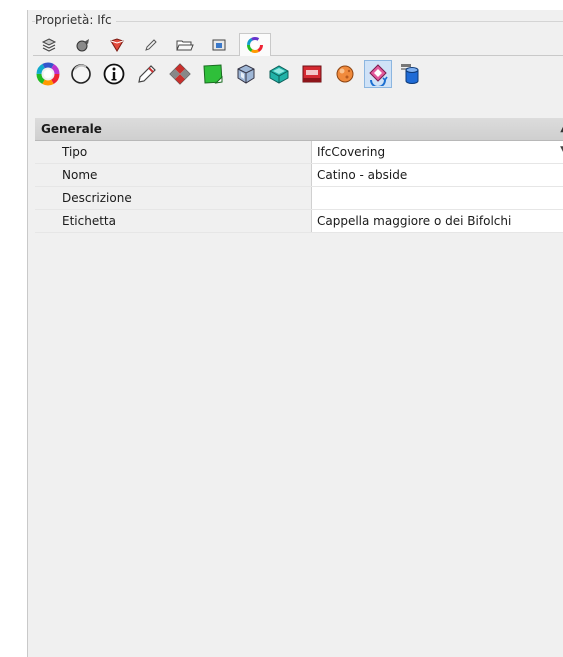 Image resolution: width=563 pixels, height=657 pixels. I want to click on ball-icon, so click(345, 74).